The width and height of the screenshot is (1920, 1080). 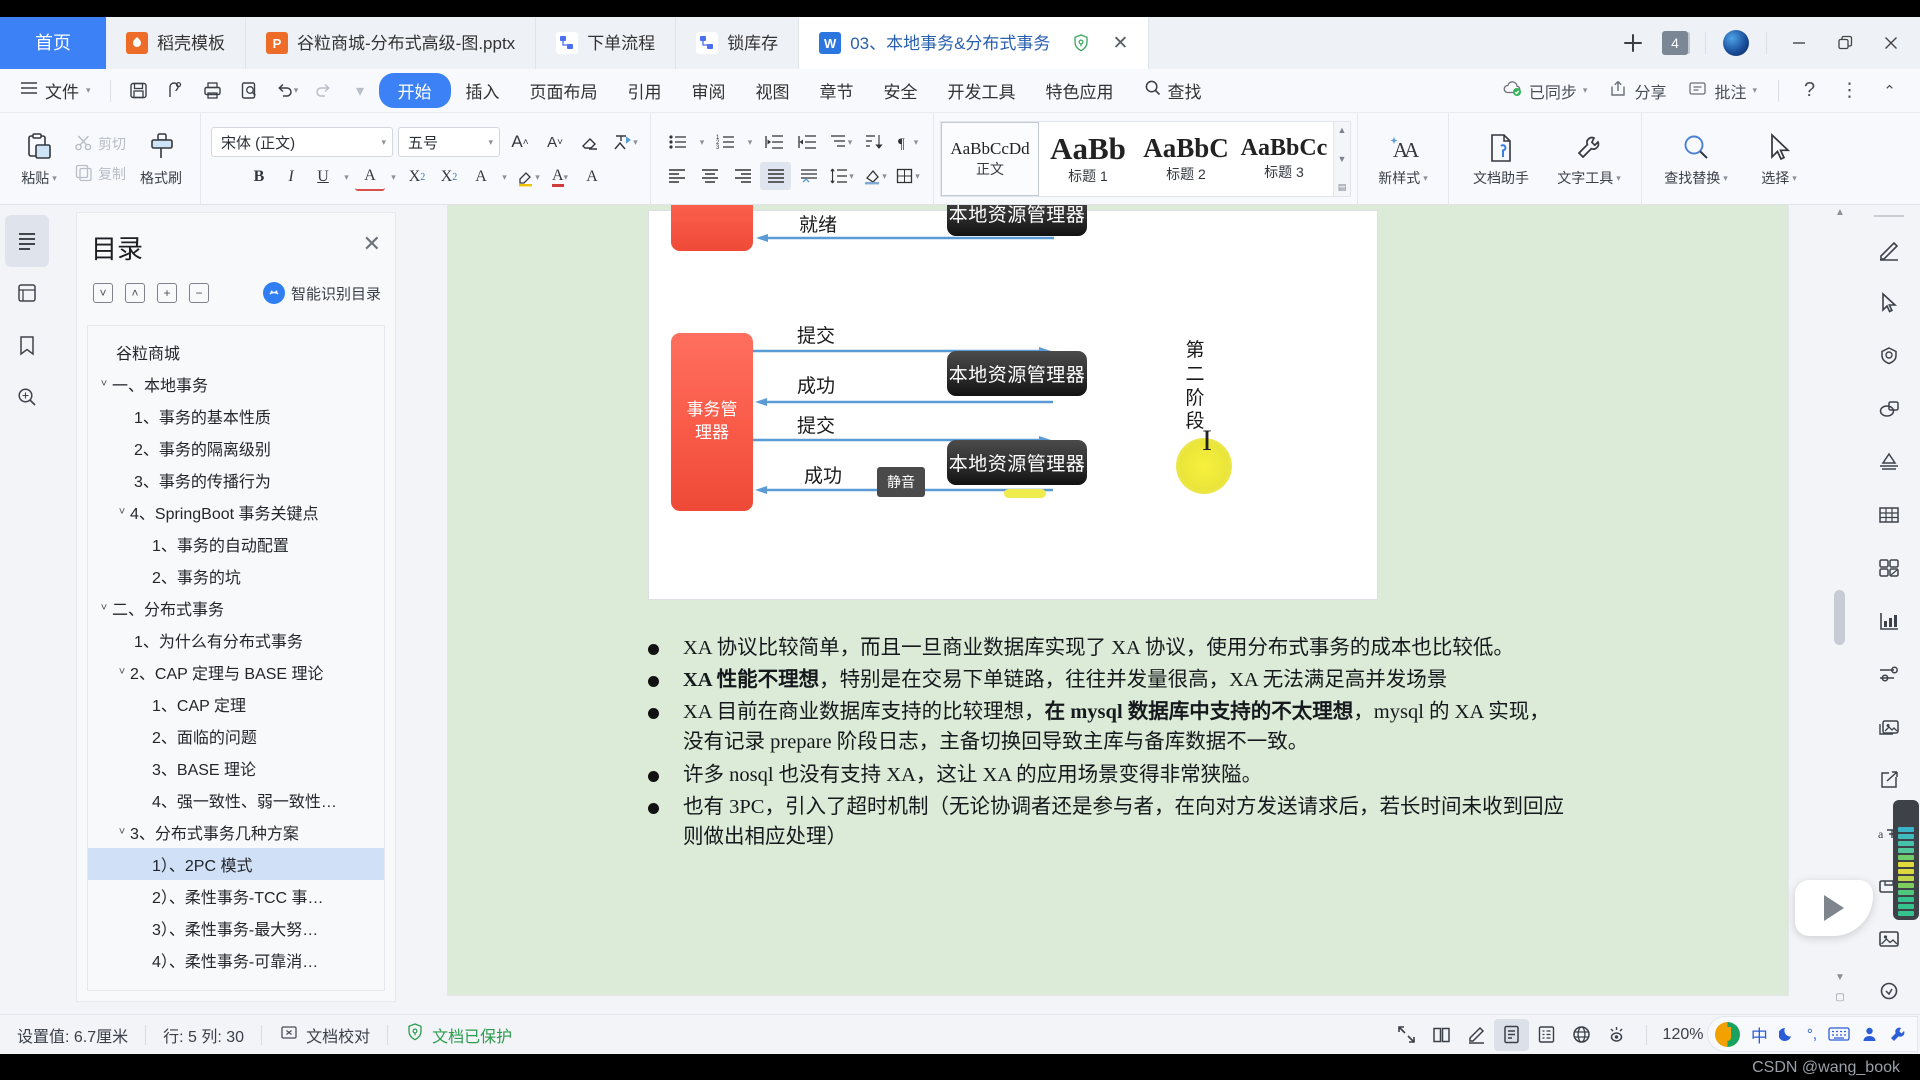 What do you see at coordinates (100, 174) in the screenshot?
I see `copy-button: 复制` at bounding box center [100, 174].